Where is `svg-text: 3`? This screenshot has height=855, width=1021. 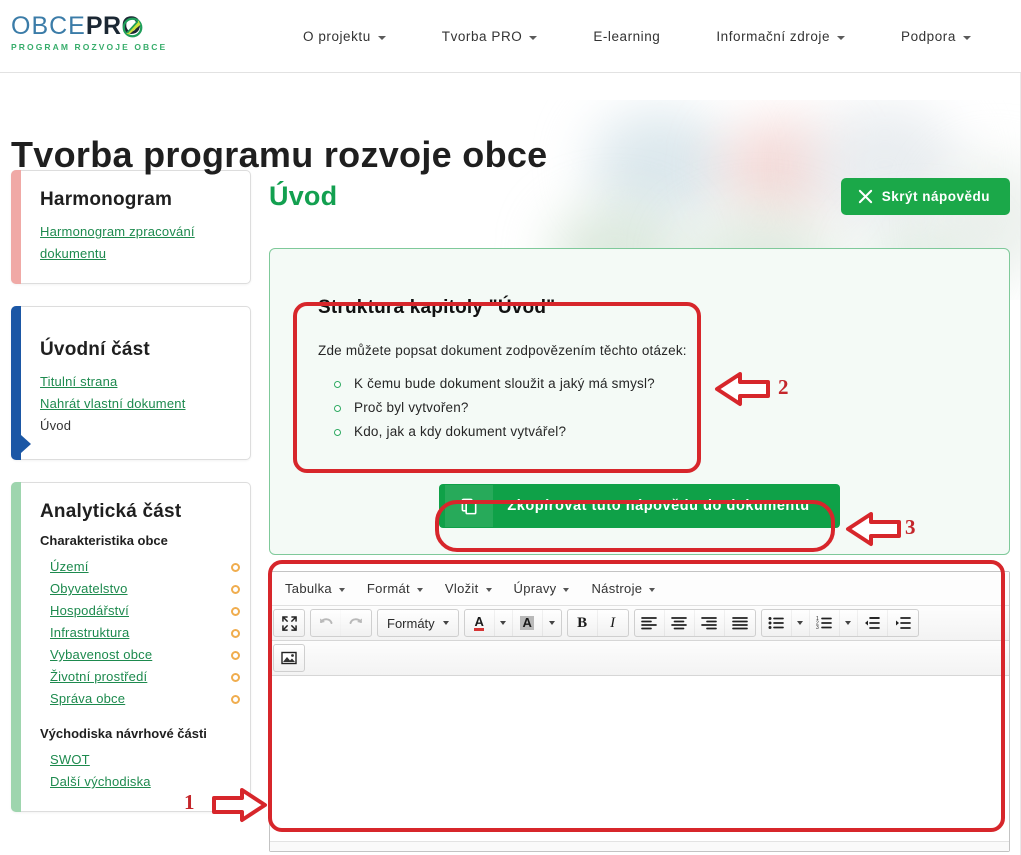
svg-text: 3 is located at coordinates (817, 627).